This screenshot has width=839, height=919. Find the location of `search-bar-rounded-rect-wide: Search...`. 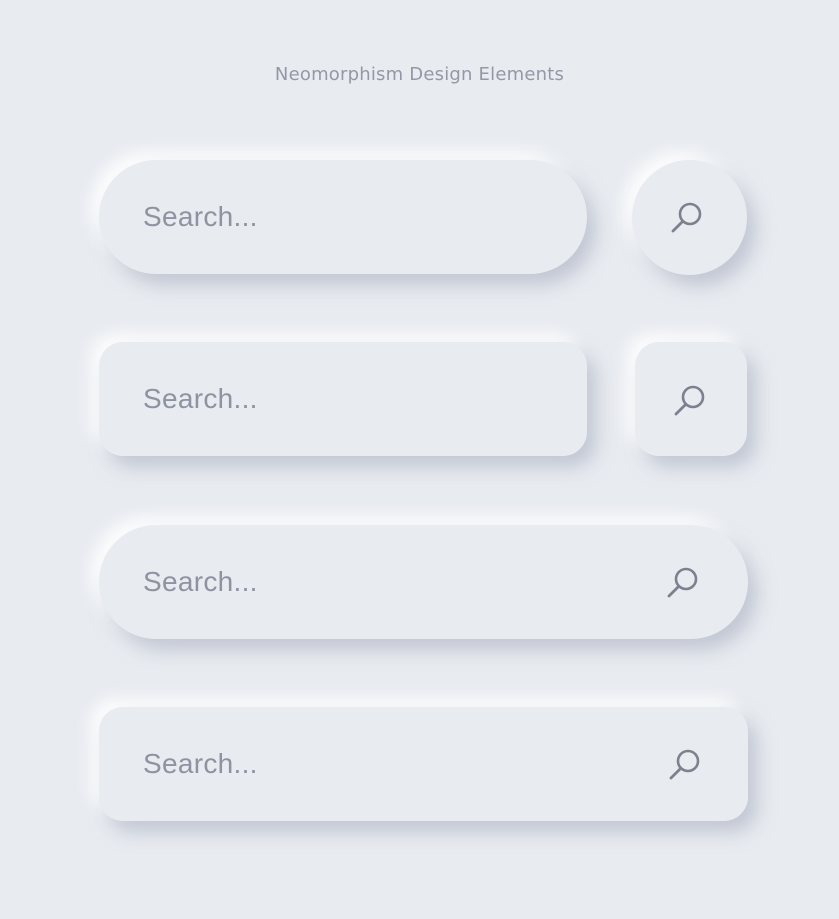

search-bar-rounded-rect-wide: Search... is located at coordinates (423, 764).